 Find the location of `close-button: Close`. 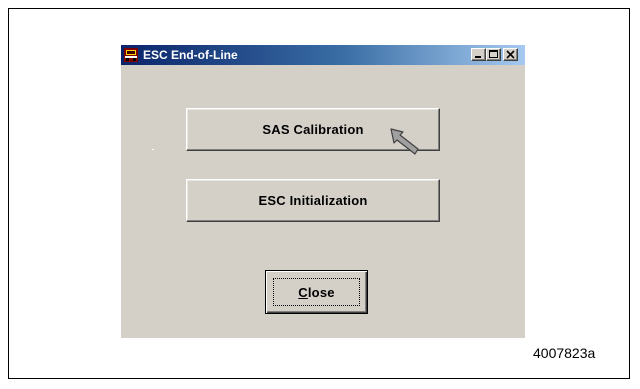

close-button: Close is located at coordinates (316, 292).